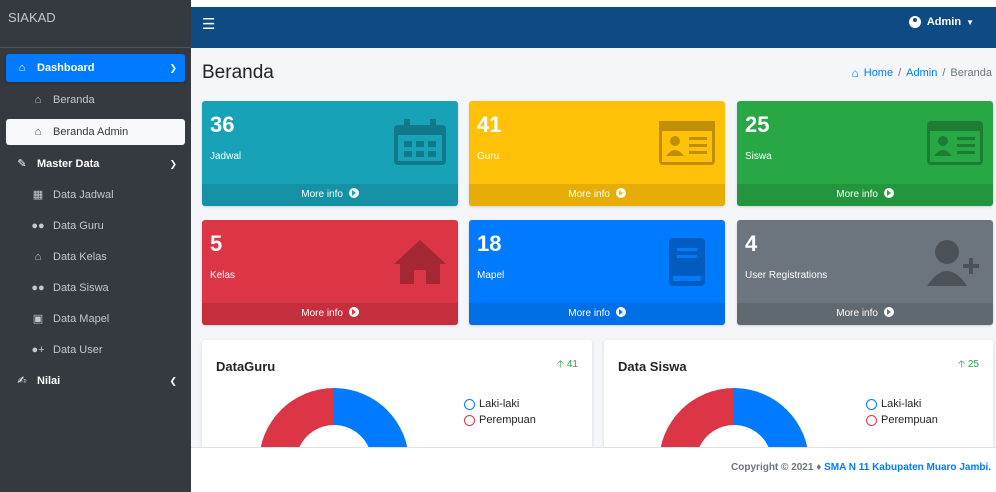 The height and width of the screenshot is (492, 996). Describe the element at coordinates (758, 156) in the screenshot. I see `stat-label: Siswa` at that location.